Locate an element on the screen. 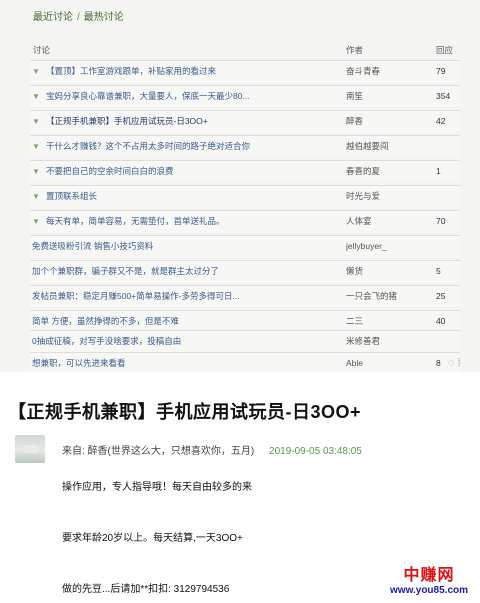 This screenshot has height=603, width=480. table-row: ▼ 不要把自己的空余时间白白的浪费 春喜的夏 1 is located at coordinates (245, 171).